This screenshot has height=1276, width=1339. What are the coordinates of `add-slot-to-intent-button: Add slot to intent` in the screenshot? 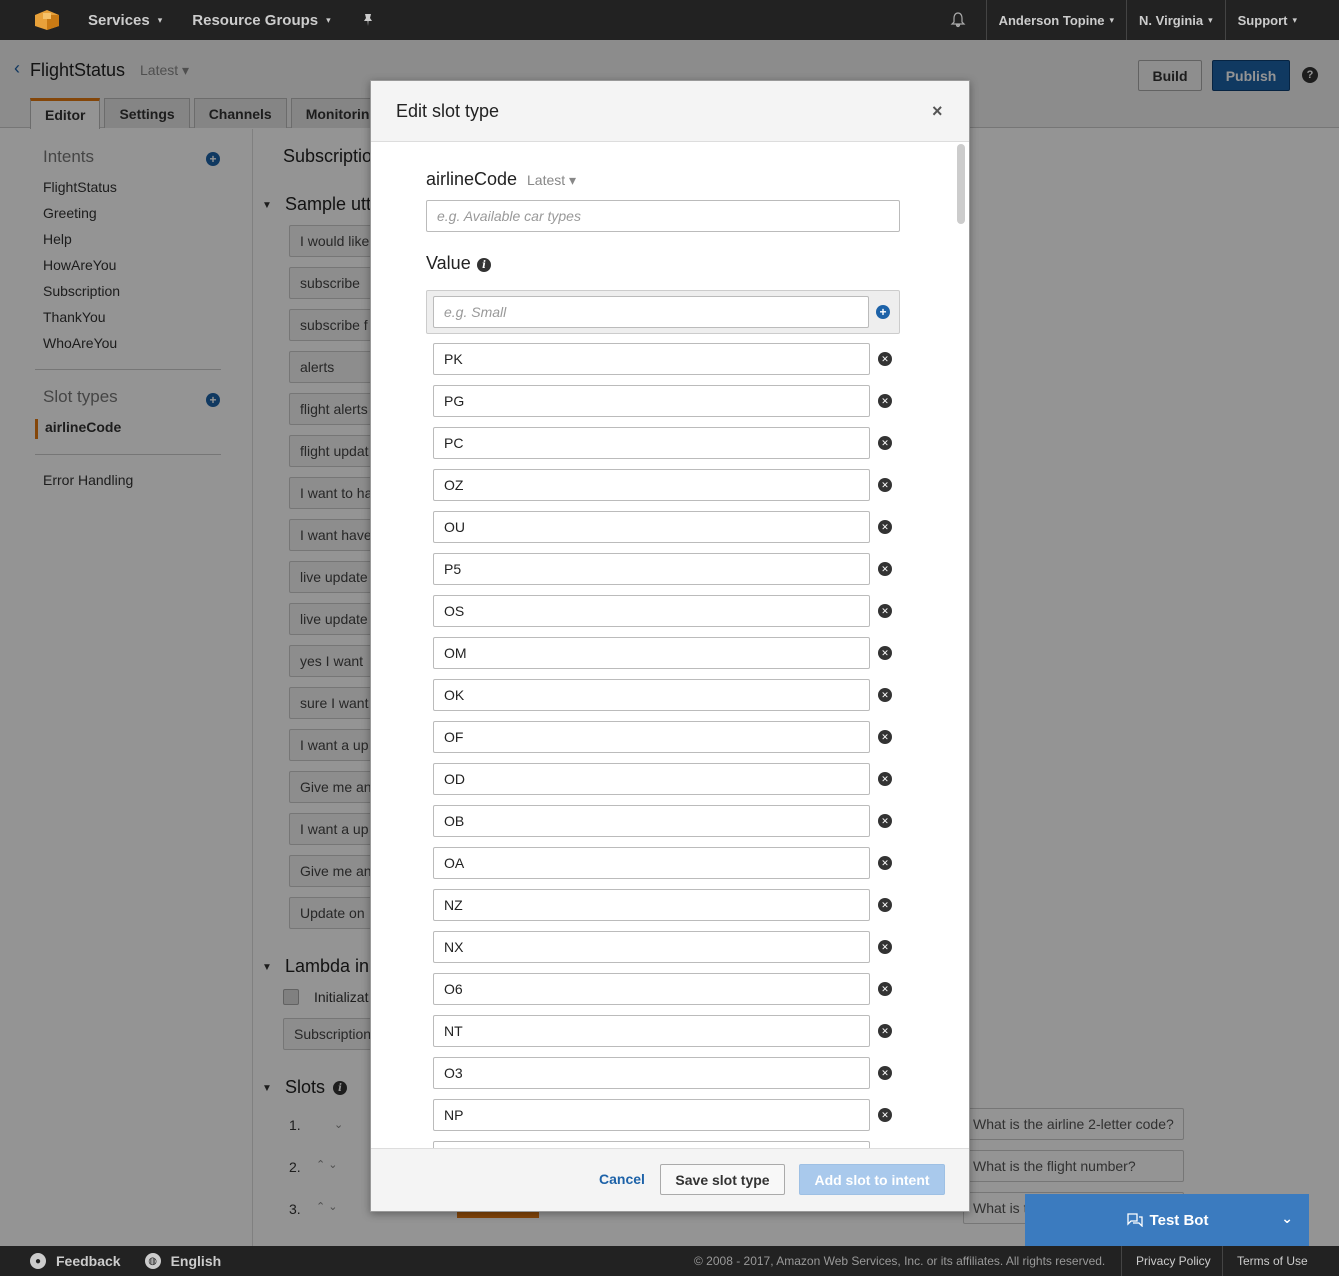 It's located at (872, 1179).